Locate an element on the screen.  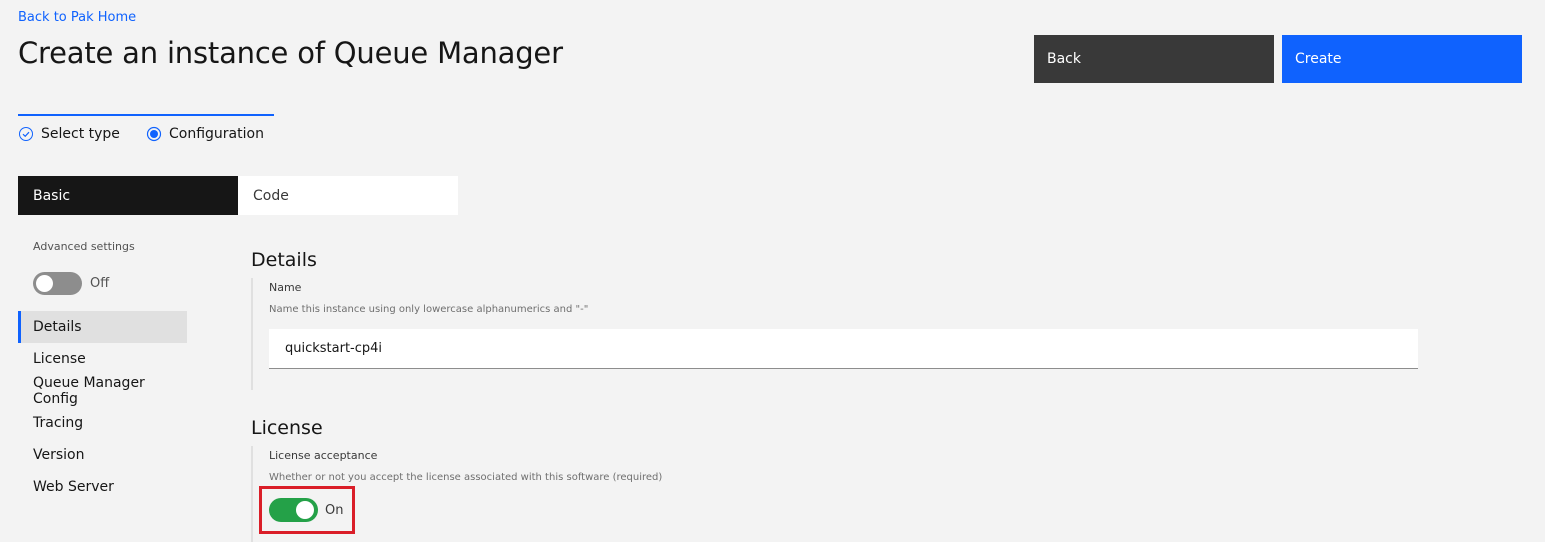
progress-step-label: Configuration is located at coordinates (216, 134).